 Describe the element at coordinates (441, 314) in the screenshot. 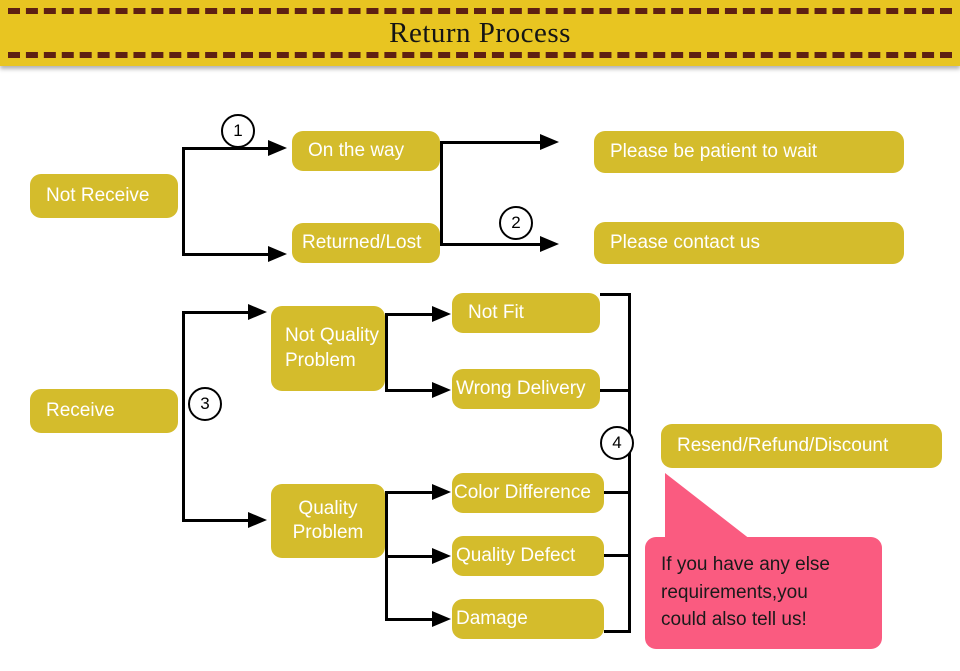

I see `arrow-to-not-fit` at that location.